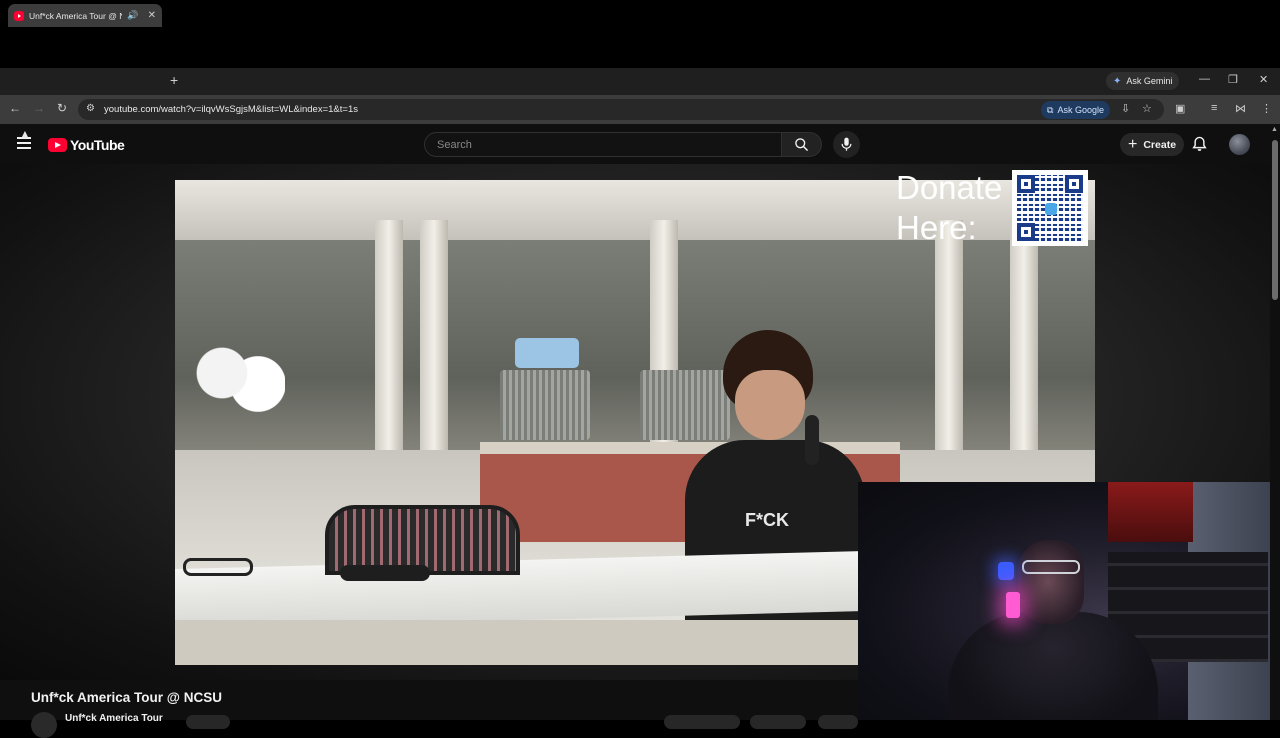 Image resolution: width=1280 pixels, height=738 pixels. I want to click on pink-light, so click(1013, 605).